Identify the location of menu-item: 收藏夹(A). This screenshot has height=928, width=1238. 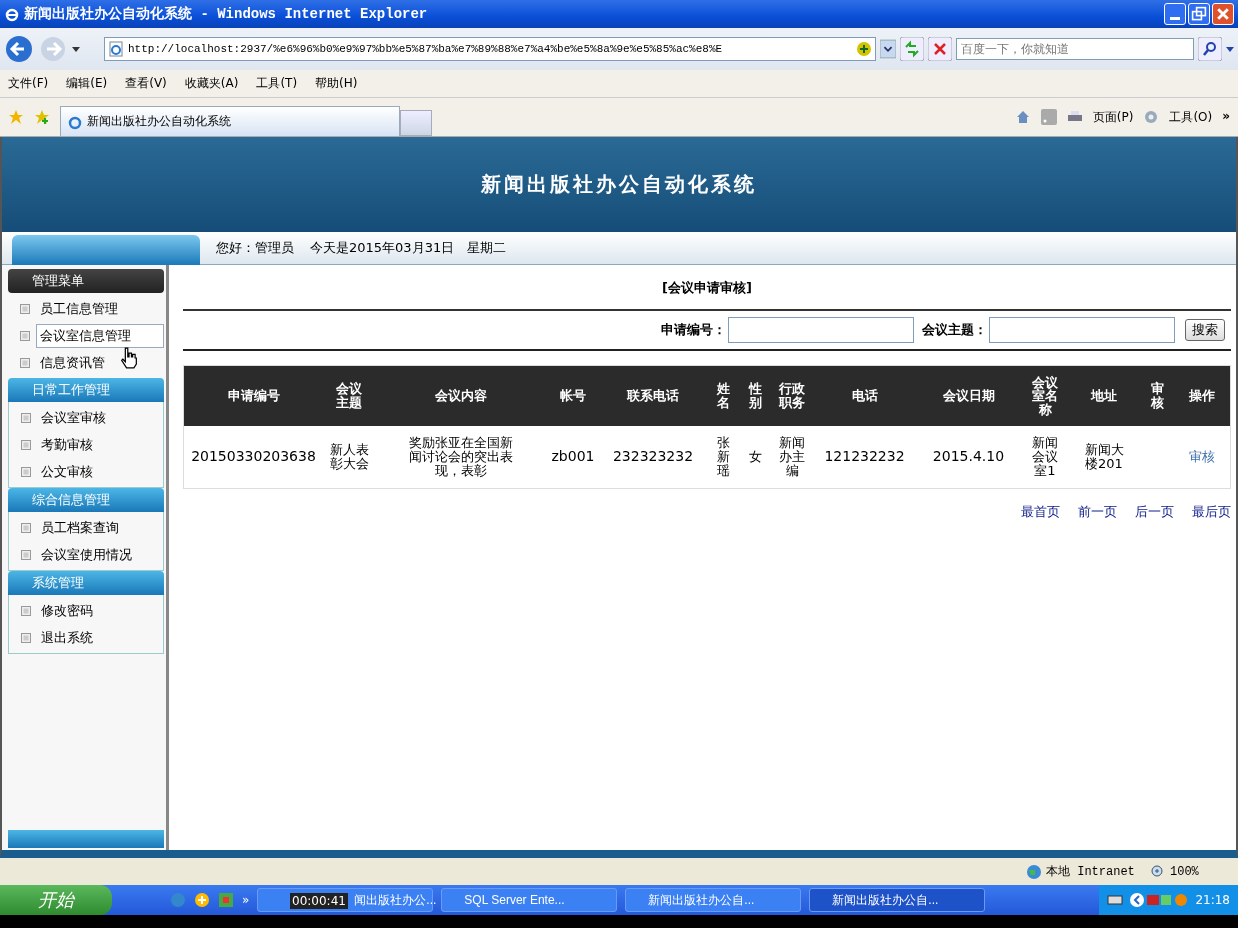
(211, 83).